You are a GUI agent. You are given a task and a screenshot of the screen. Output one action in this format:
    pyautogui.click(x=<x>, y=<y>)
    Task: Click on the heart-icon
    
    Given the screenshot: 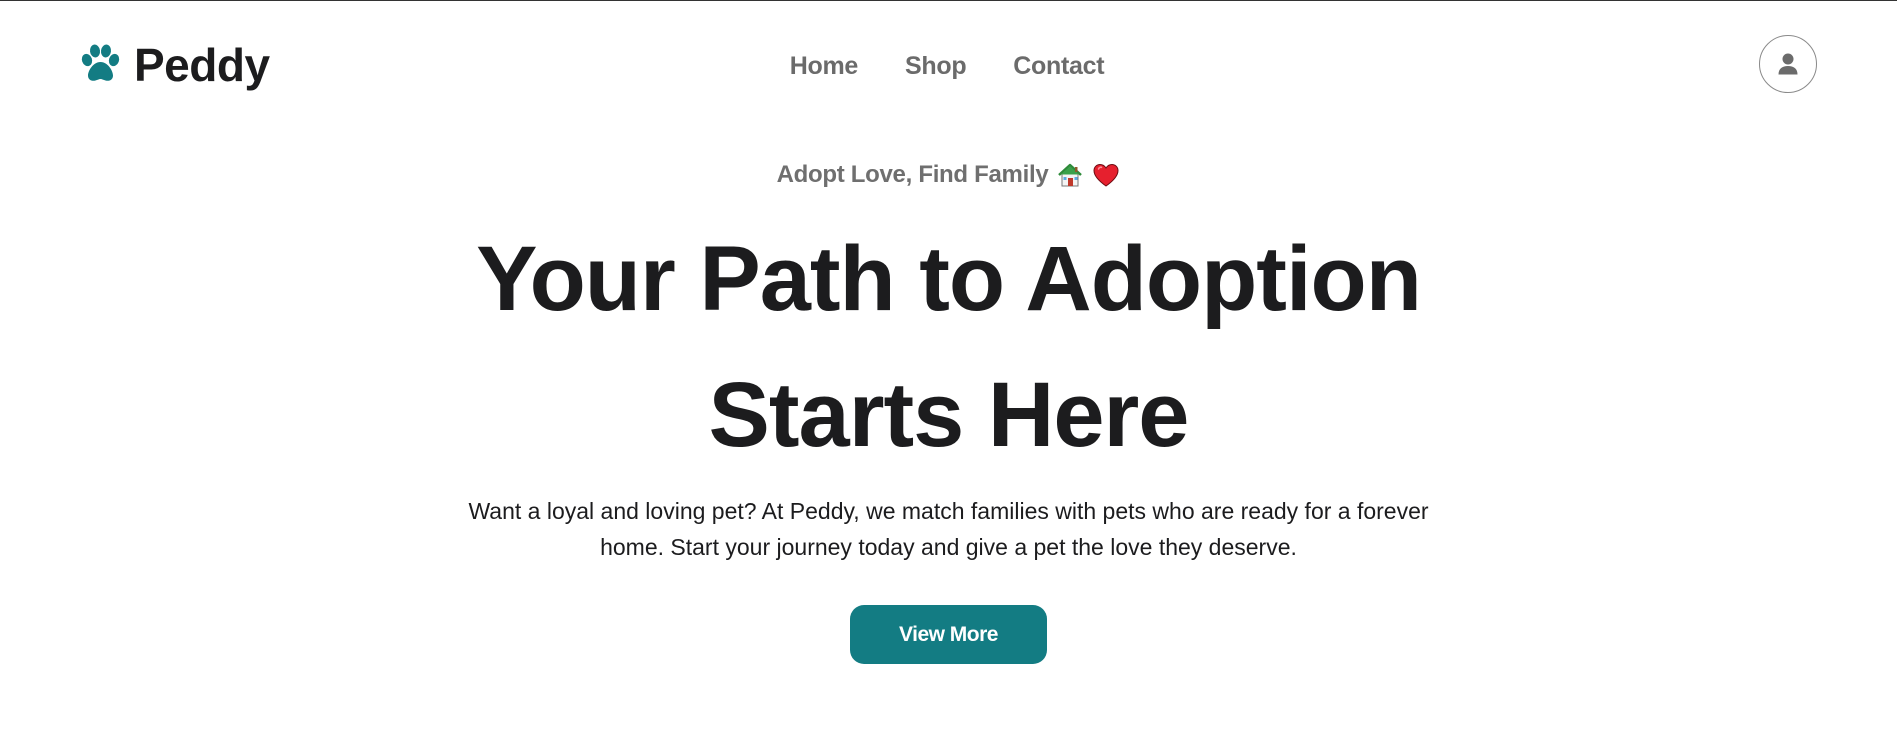 What is the action you would take?
    pyautogui.click(x=1106, y=175)
    